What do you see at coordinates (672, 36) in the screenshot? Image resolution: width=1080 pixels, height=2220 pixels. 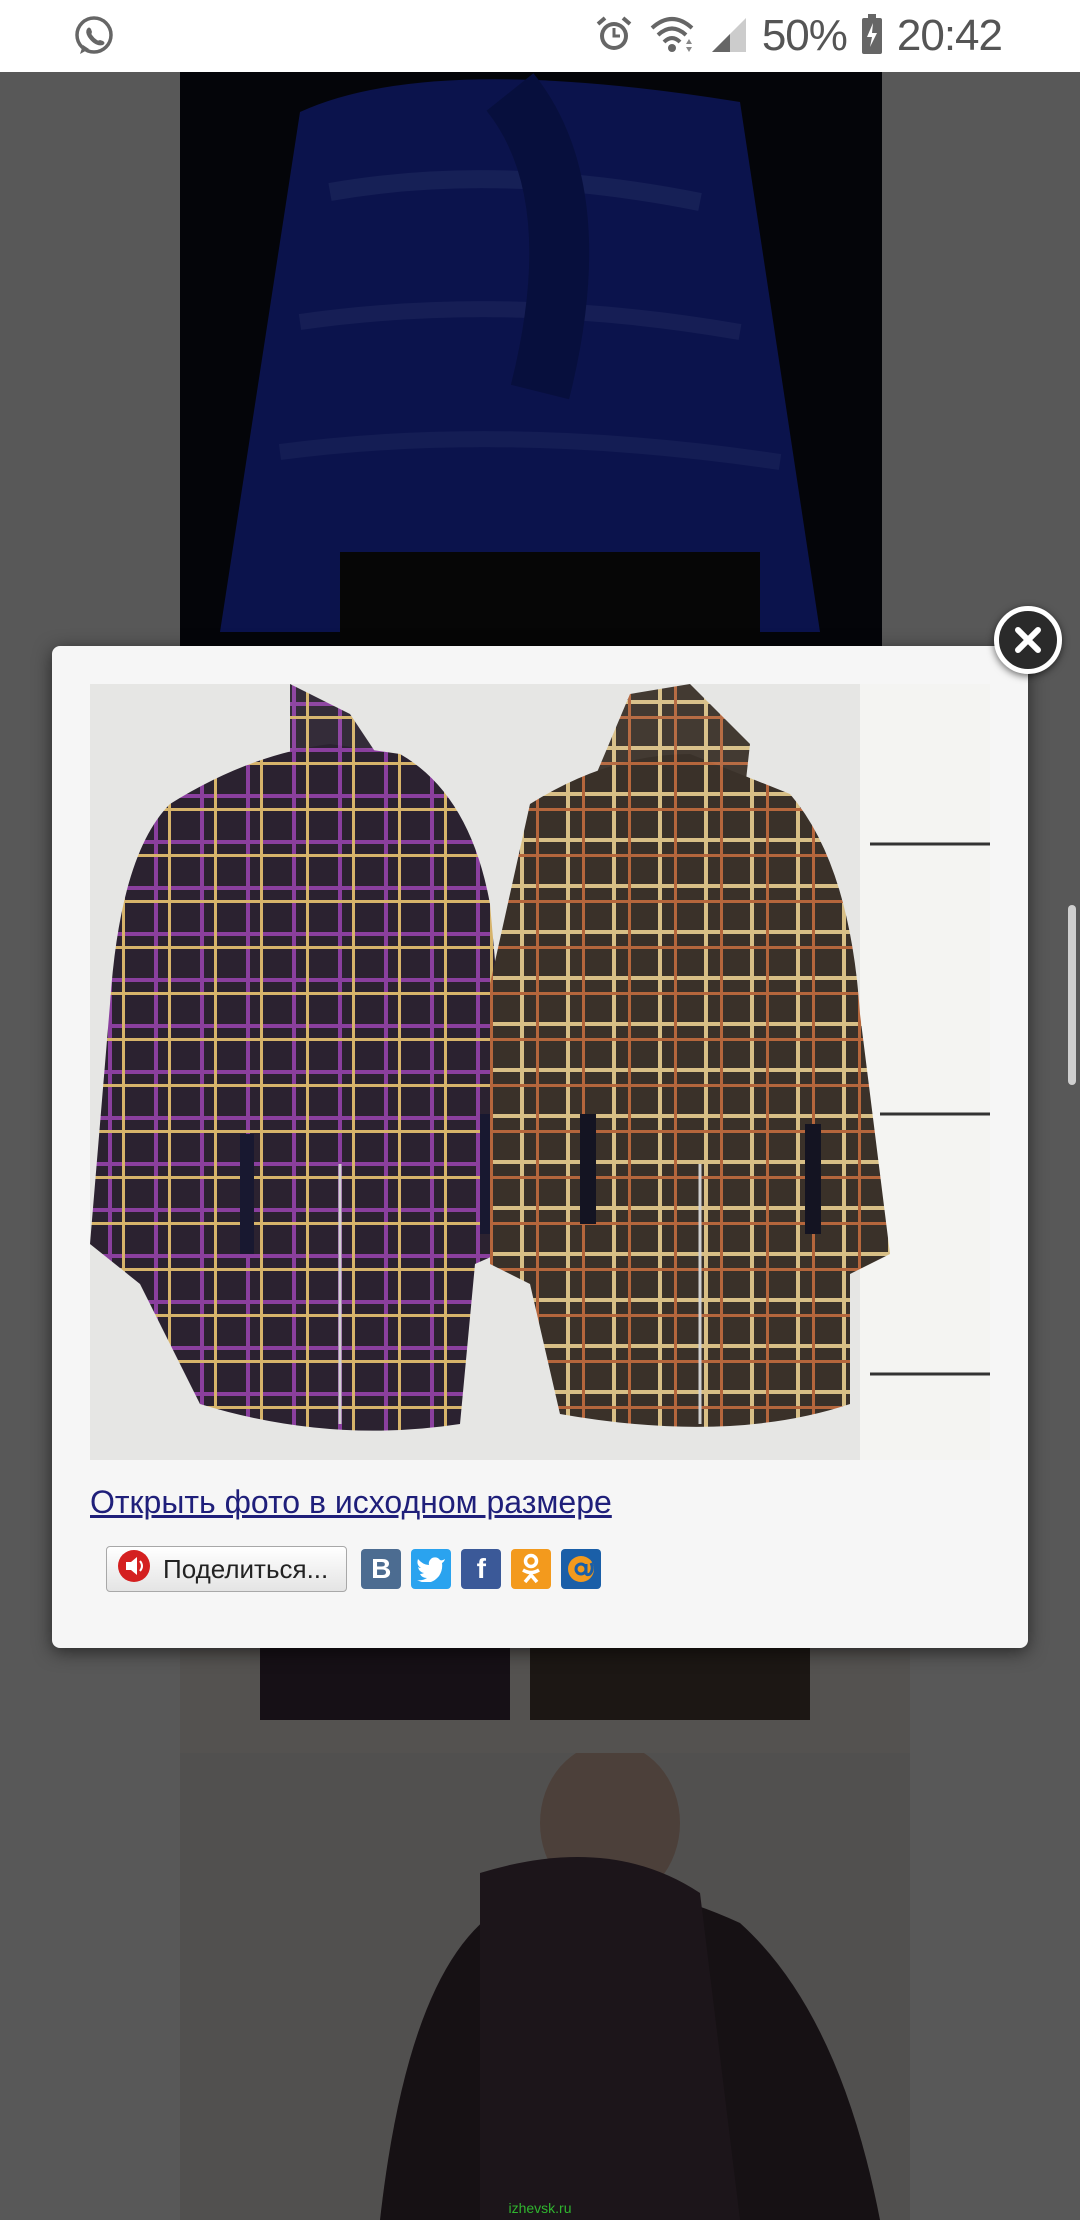 I see `wifi-icon` at bounding box center [672, 36].